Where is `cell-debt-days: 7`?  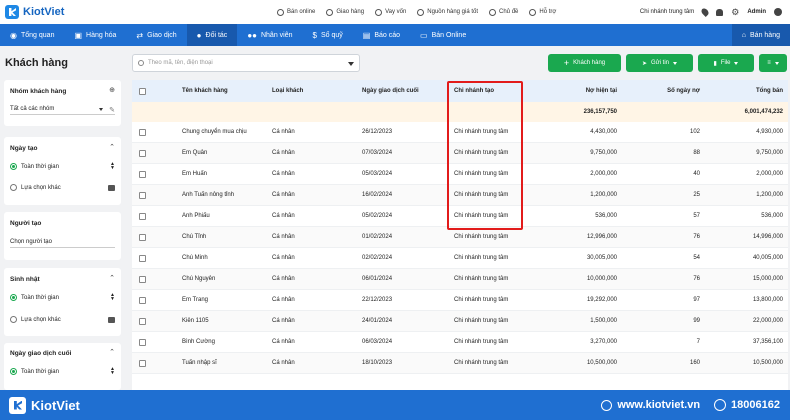
cell-debt-days: 7 is located at coordinates (698, 342).